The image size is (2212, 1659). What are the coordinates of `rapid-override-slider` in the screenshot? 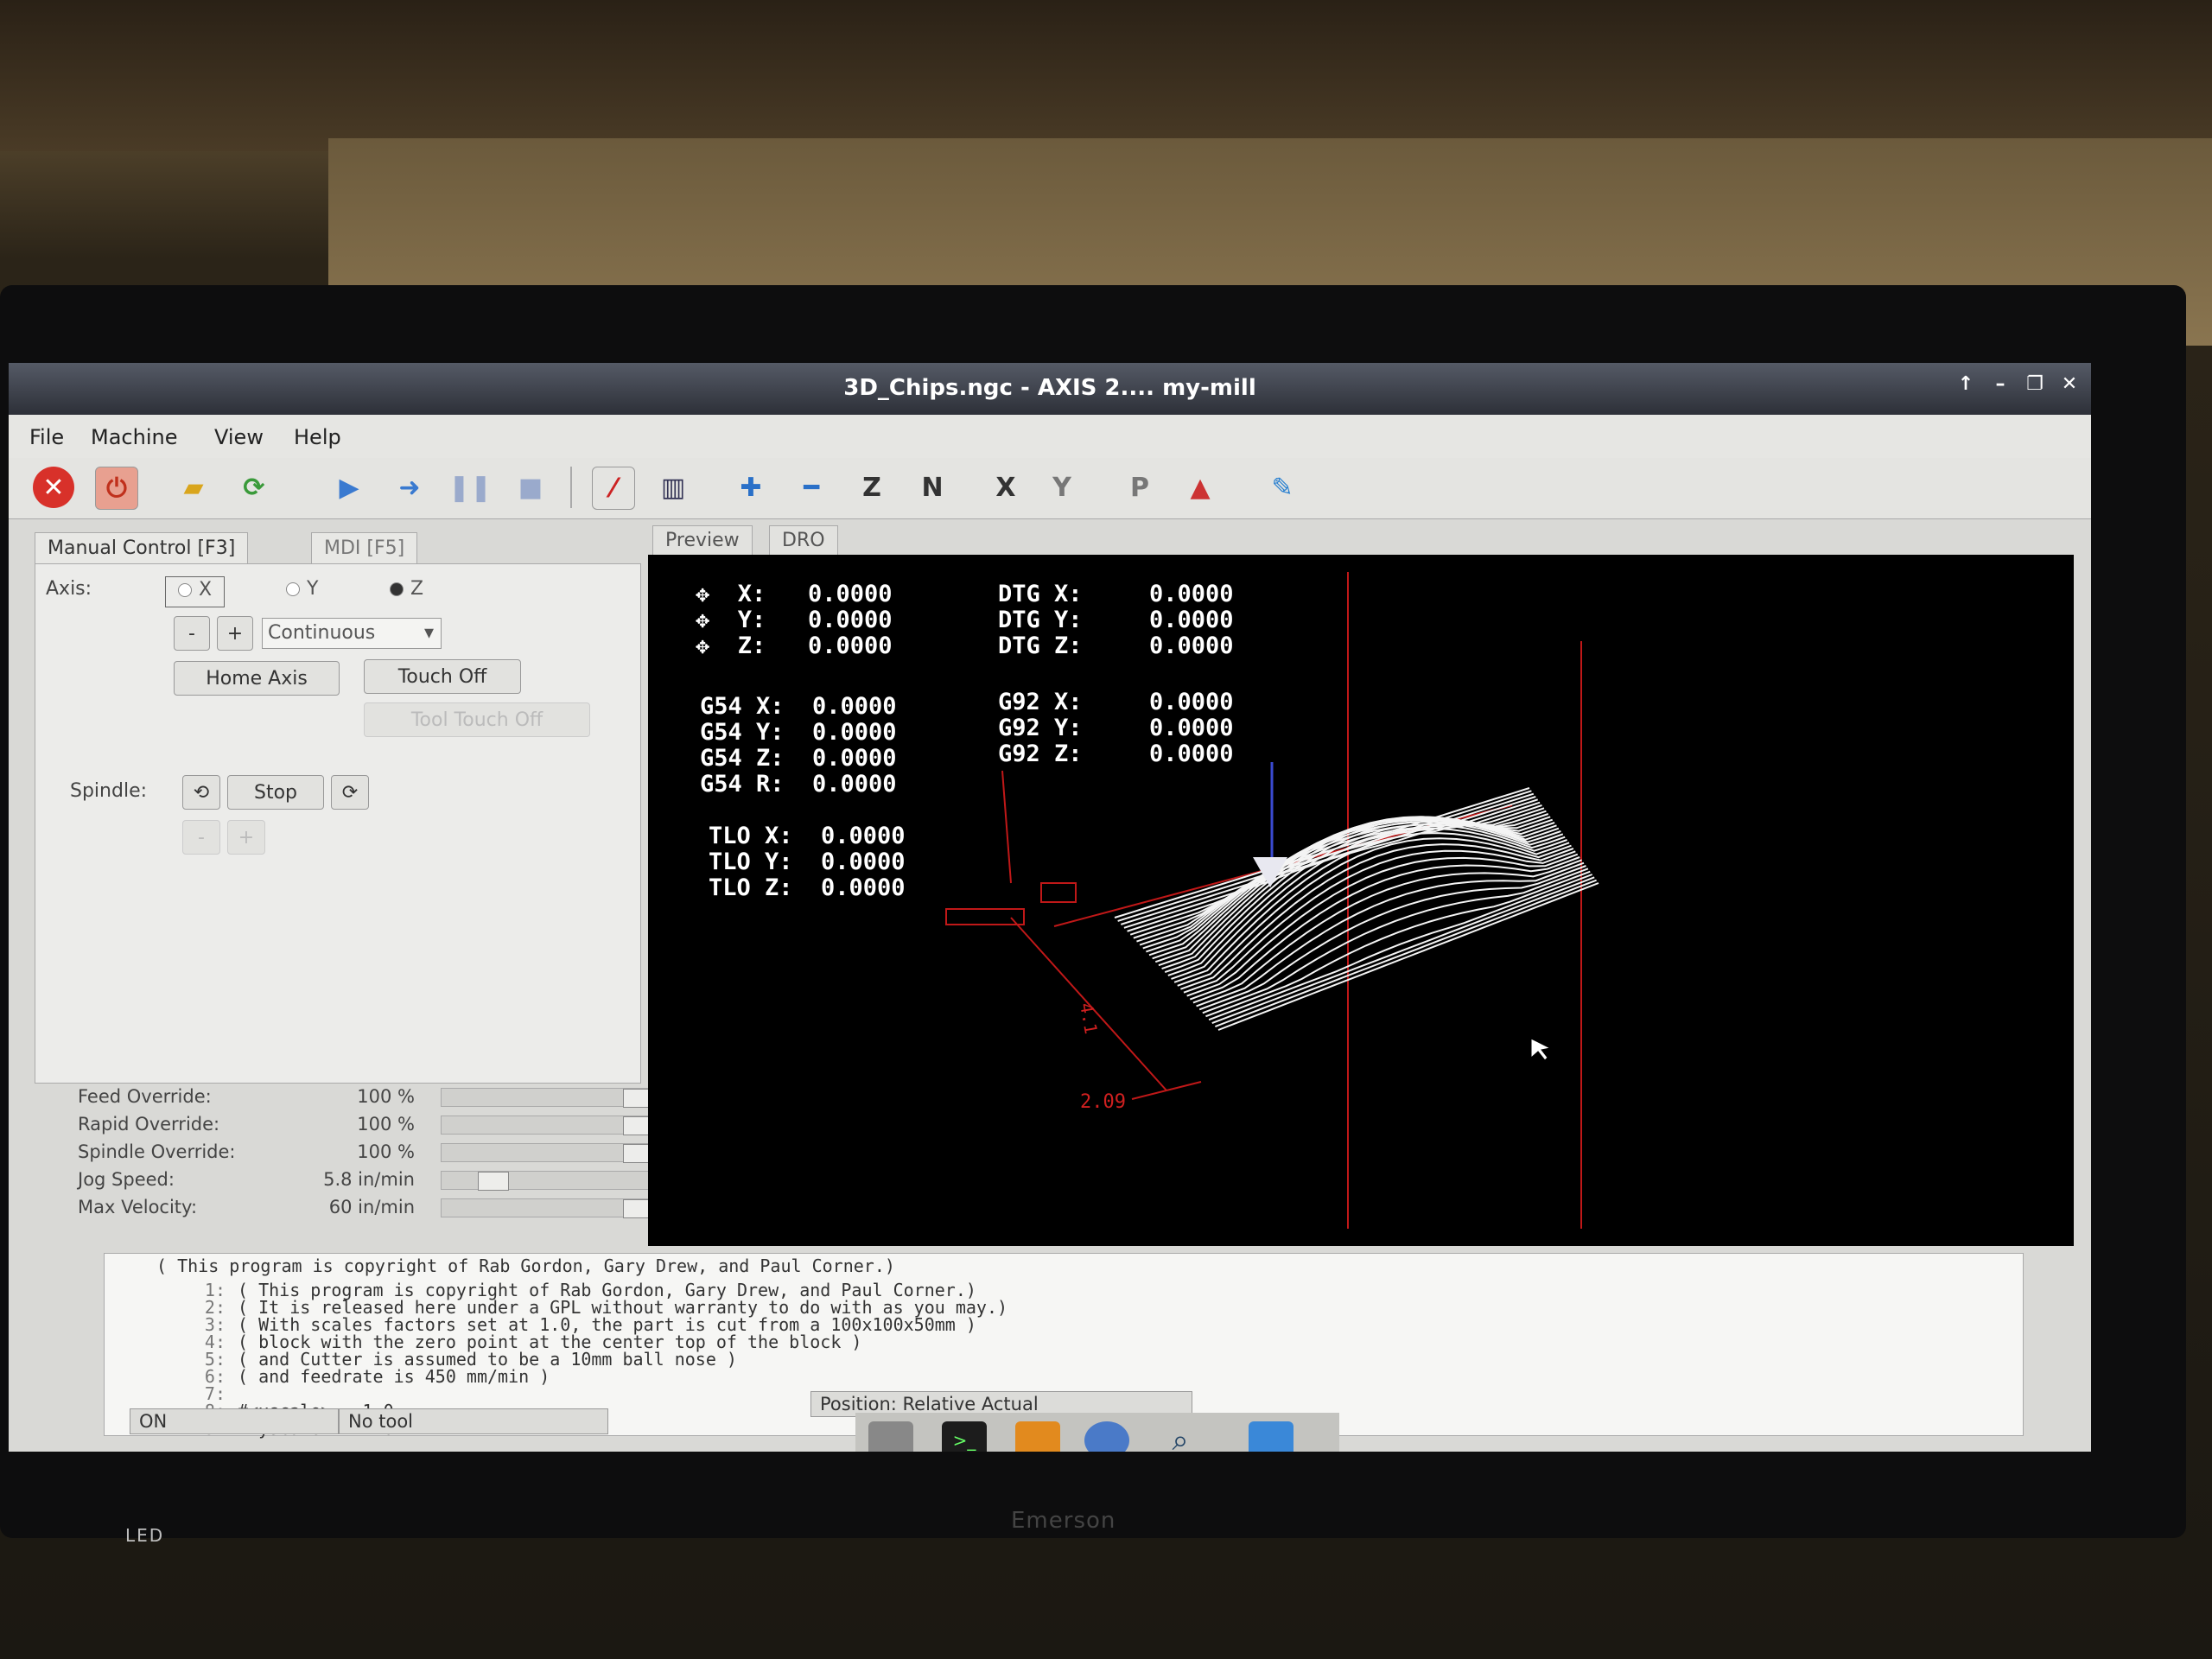 It's located at (549, 1125).